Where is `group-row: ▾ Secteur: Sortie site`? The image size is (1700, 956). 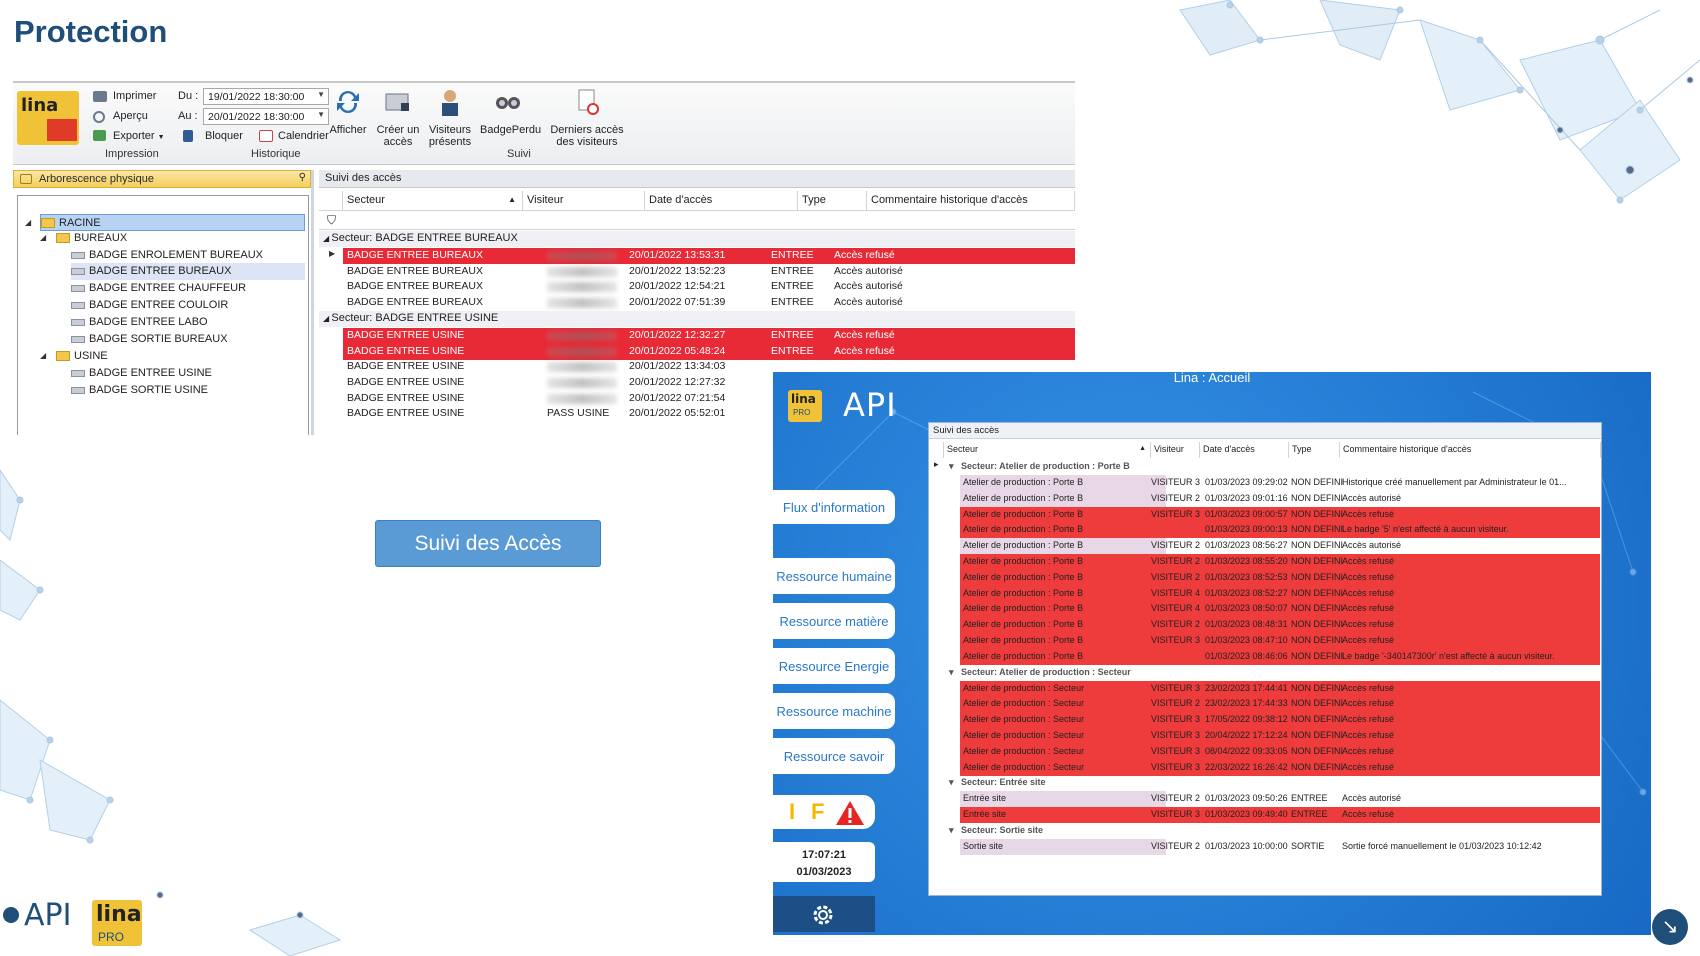 group-row: ▾ Secteur: Sortie site is located at coordinates (1265, 831).